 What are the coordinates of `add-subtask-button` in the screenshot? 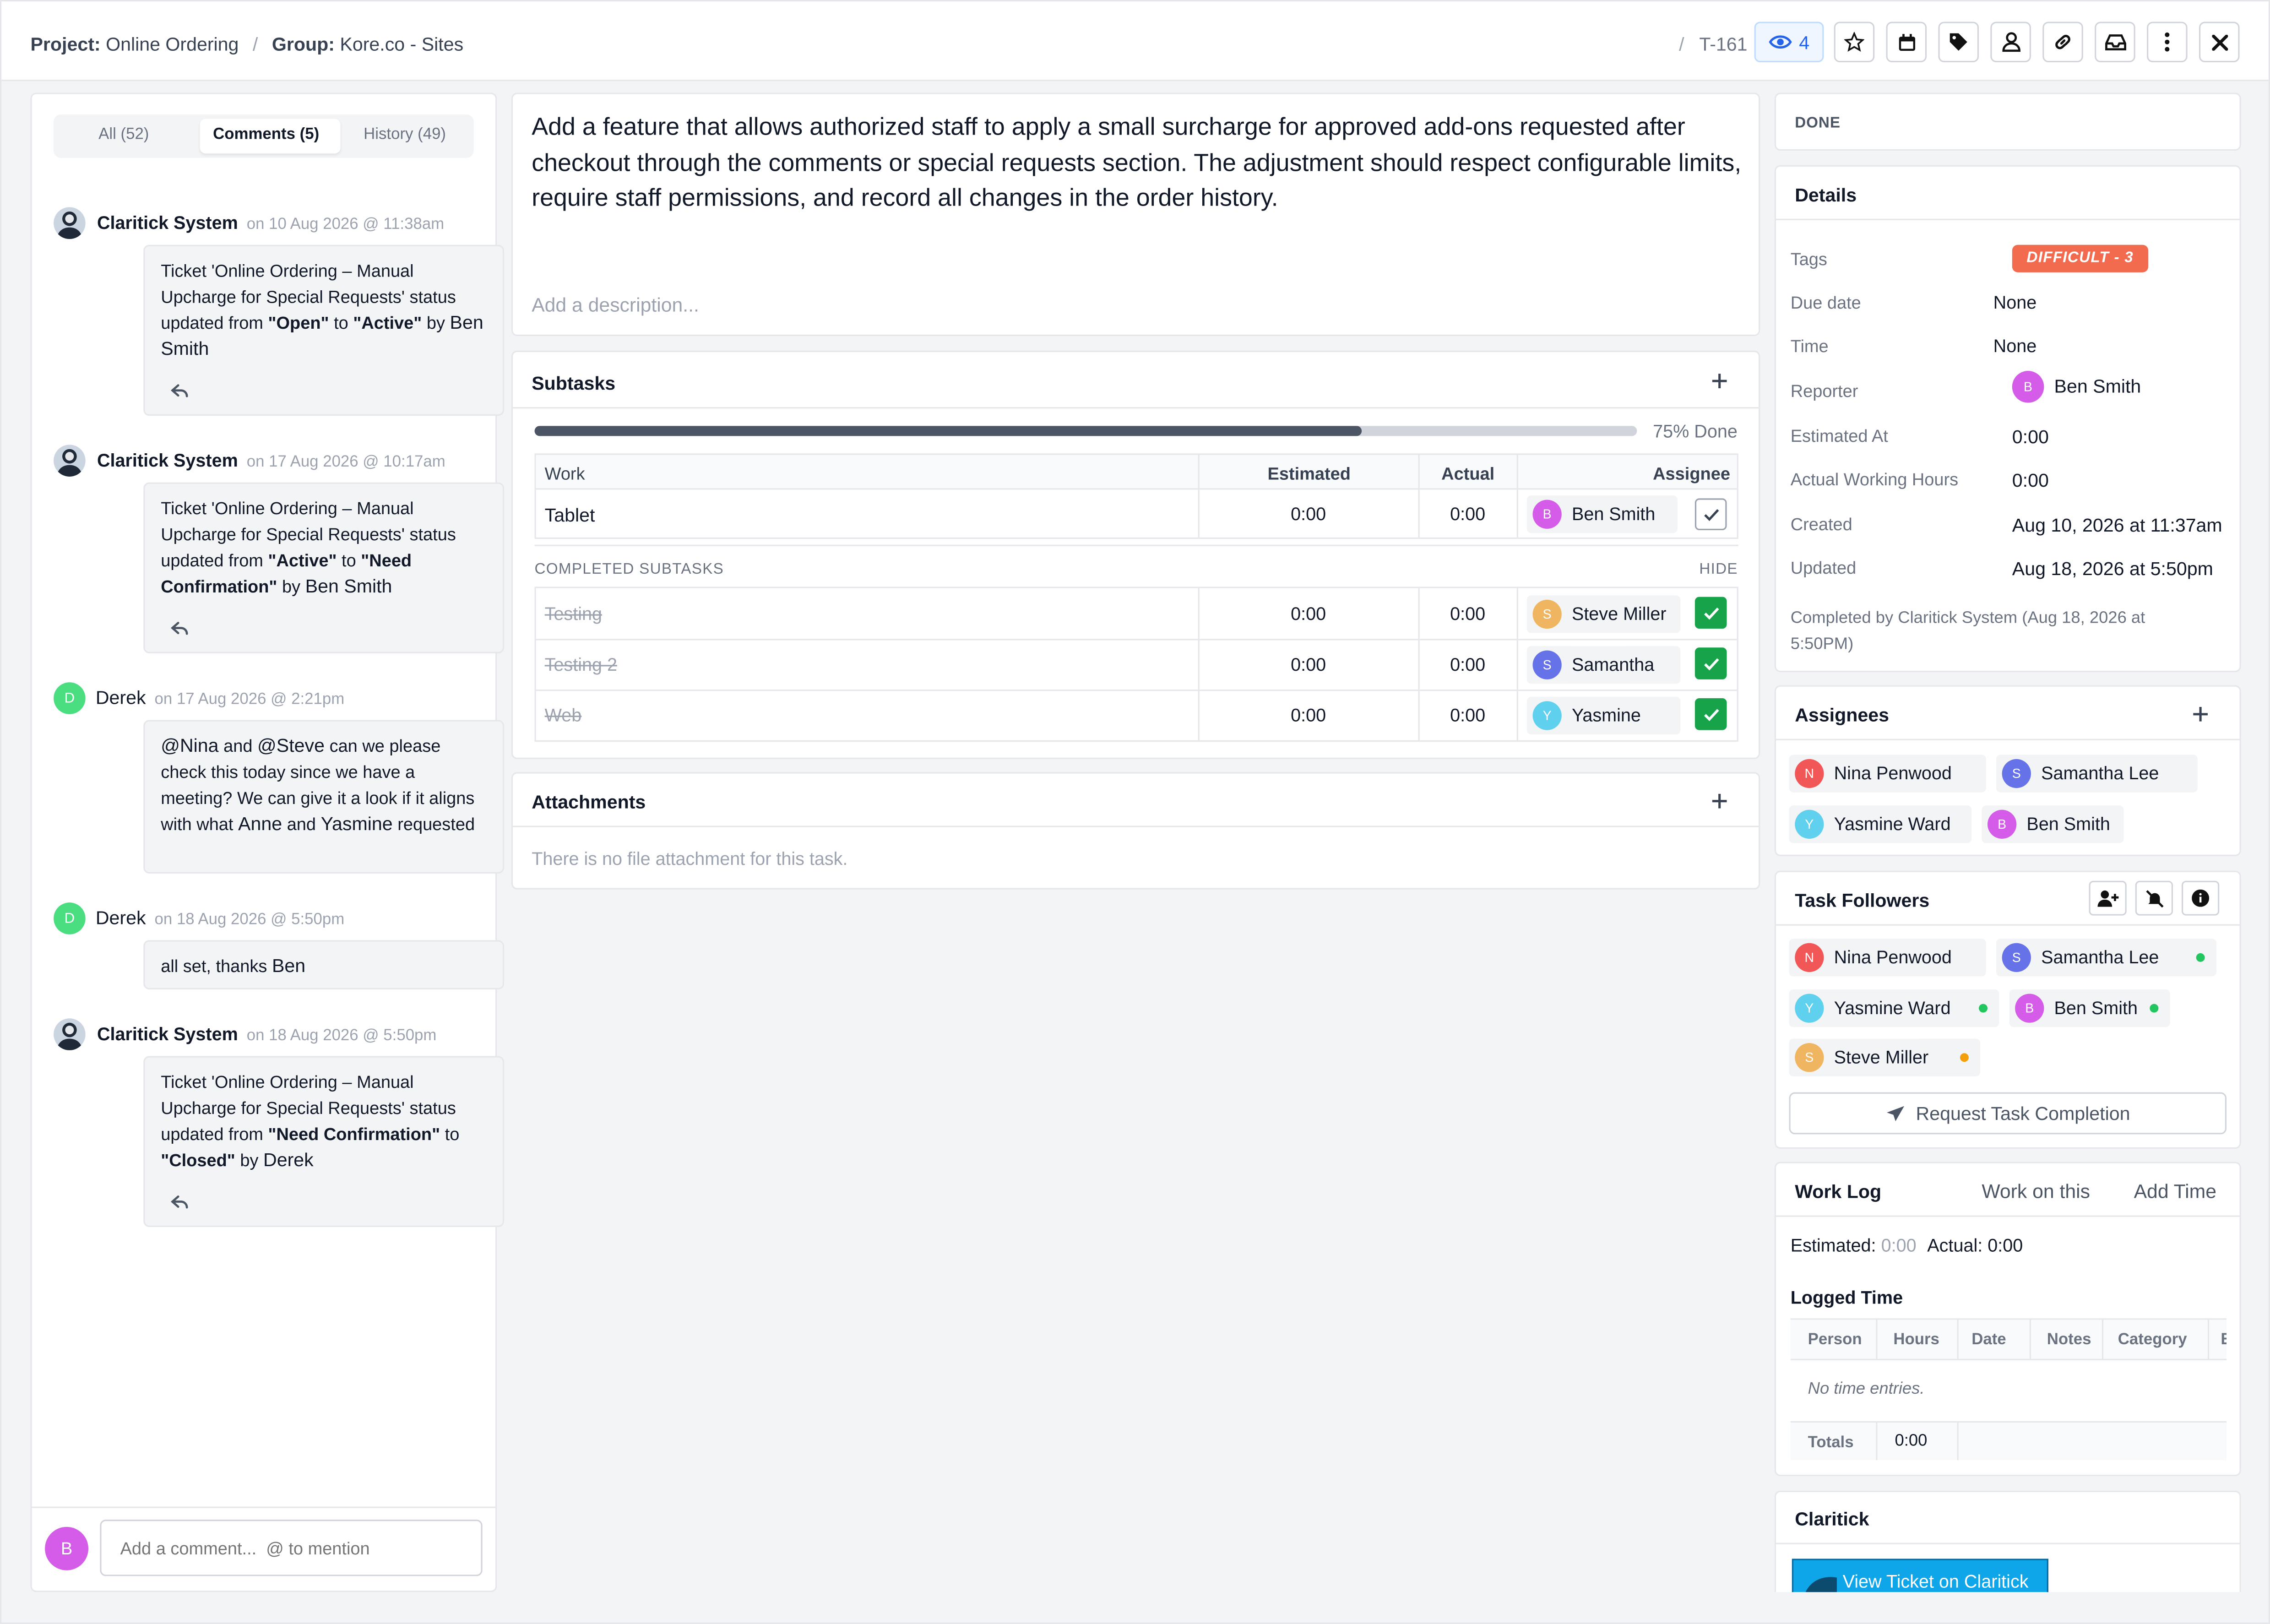 It's located at (1719, 384).